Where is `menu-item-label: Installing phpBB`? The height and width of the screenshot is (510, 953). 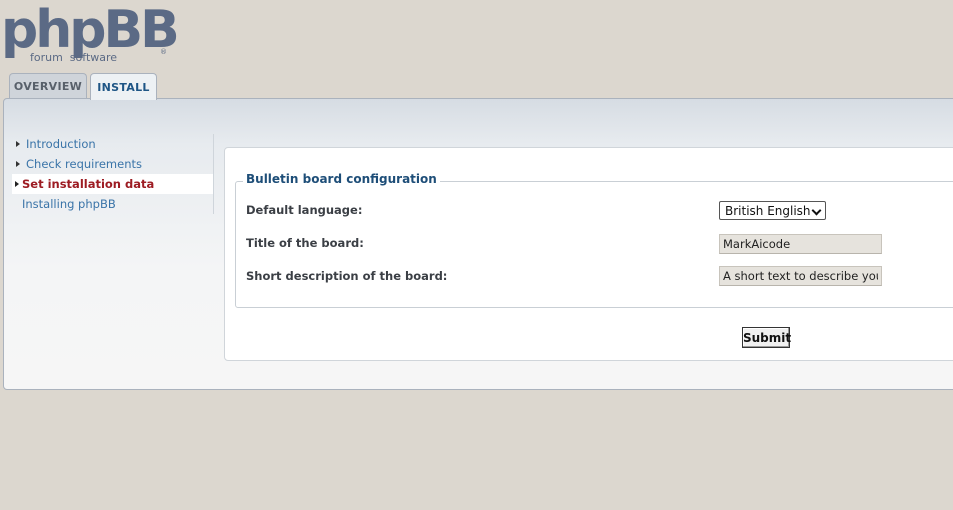 menu-item-label: Installing phpBB is located at coordinates (69, 204).